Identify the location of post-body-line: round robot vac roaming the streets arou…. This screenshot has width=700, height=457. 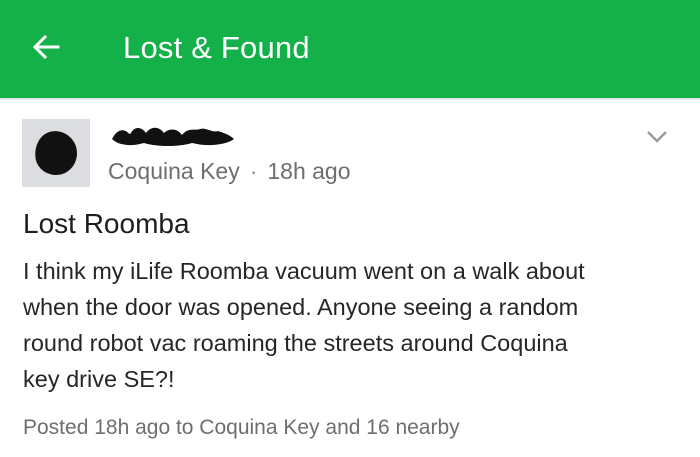
(295, 343).